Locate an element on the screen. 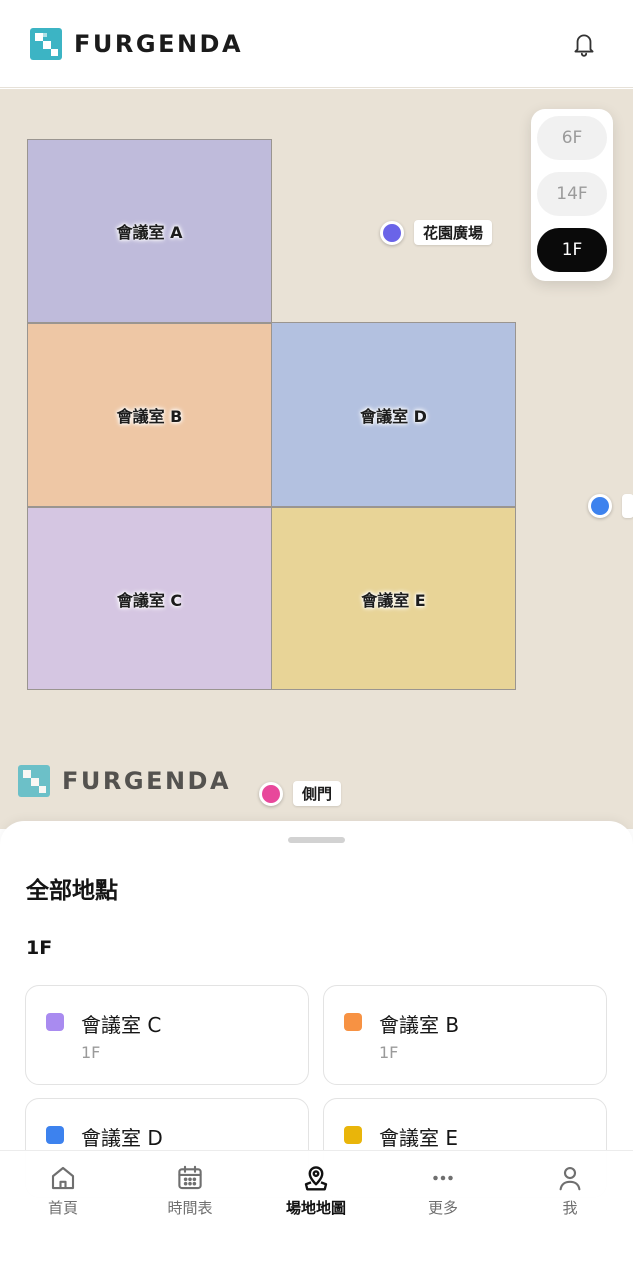 The width and height of the screenshot is (633, 1280). app-header: FURGENDA is located at coordinates (316, 44).